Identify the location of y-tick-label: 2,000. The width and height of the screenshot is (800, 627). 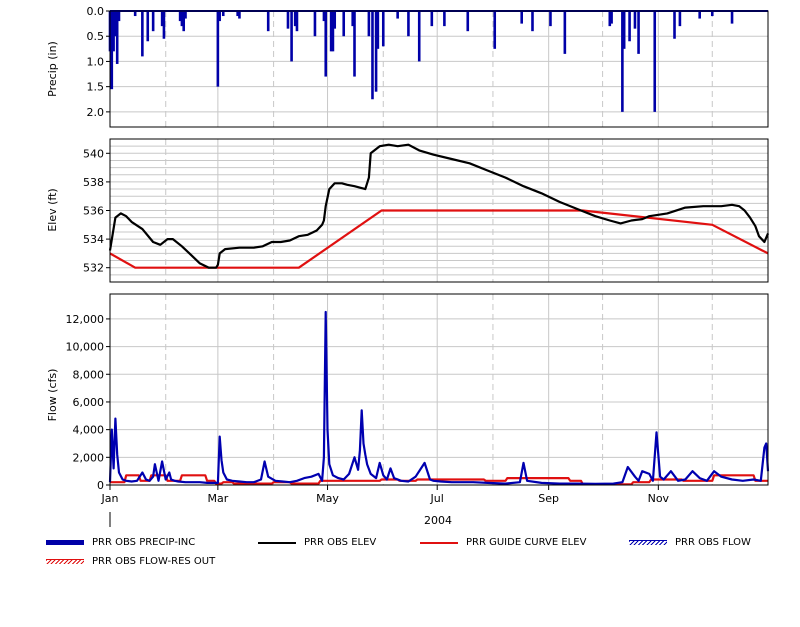
(89, 457).